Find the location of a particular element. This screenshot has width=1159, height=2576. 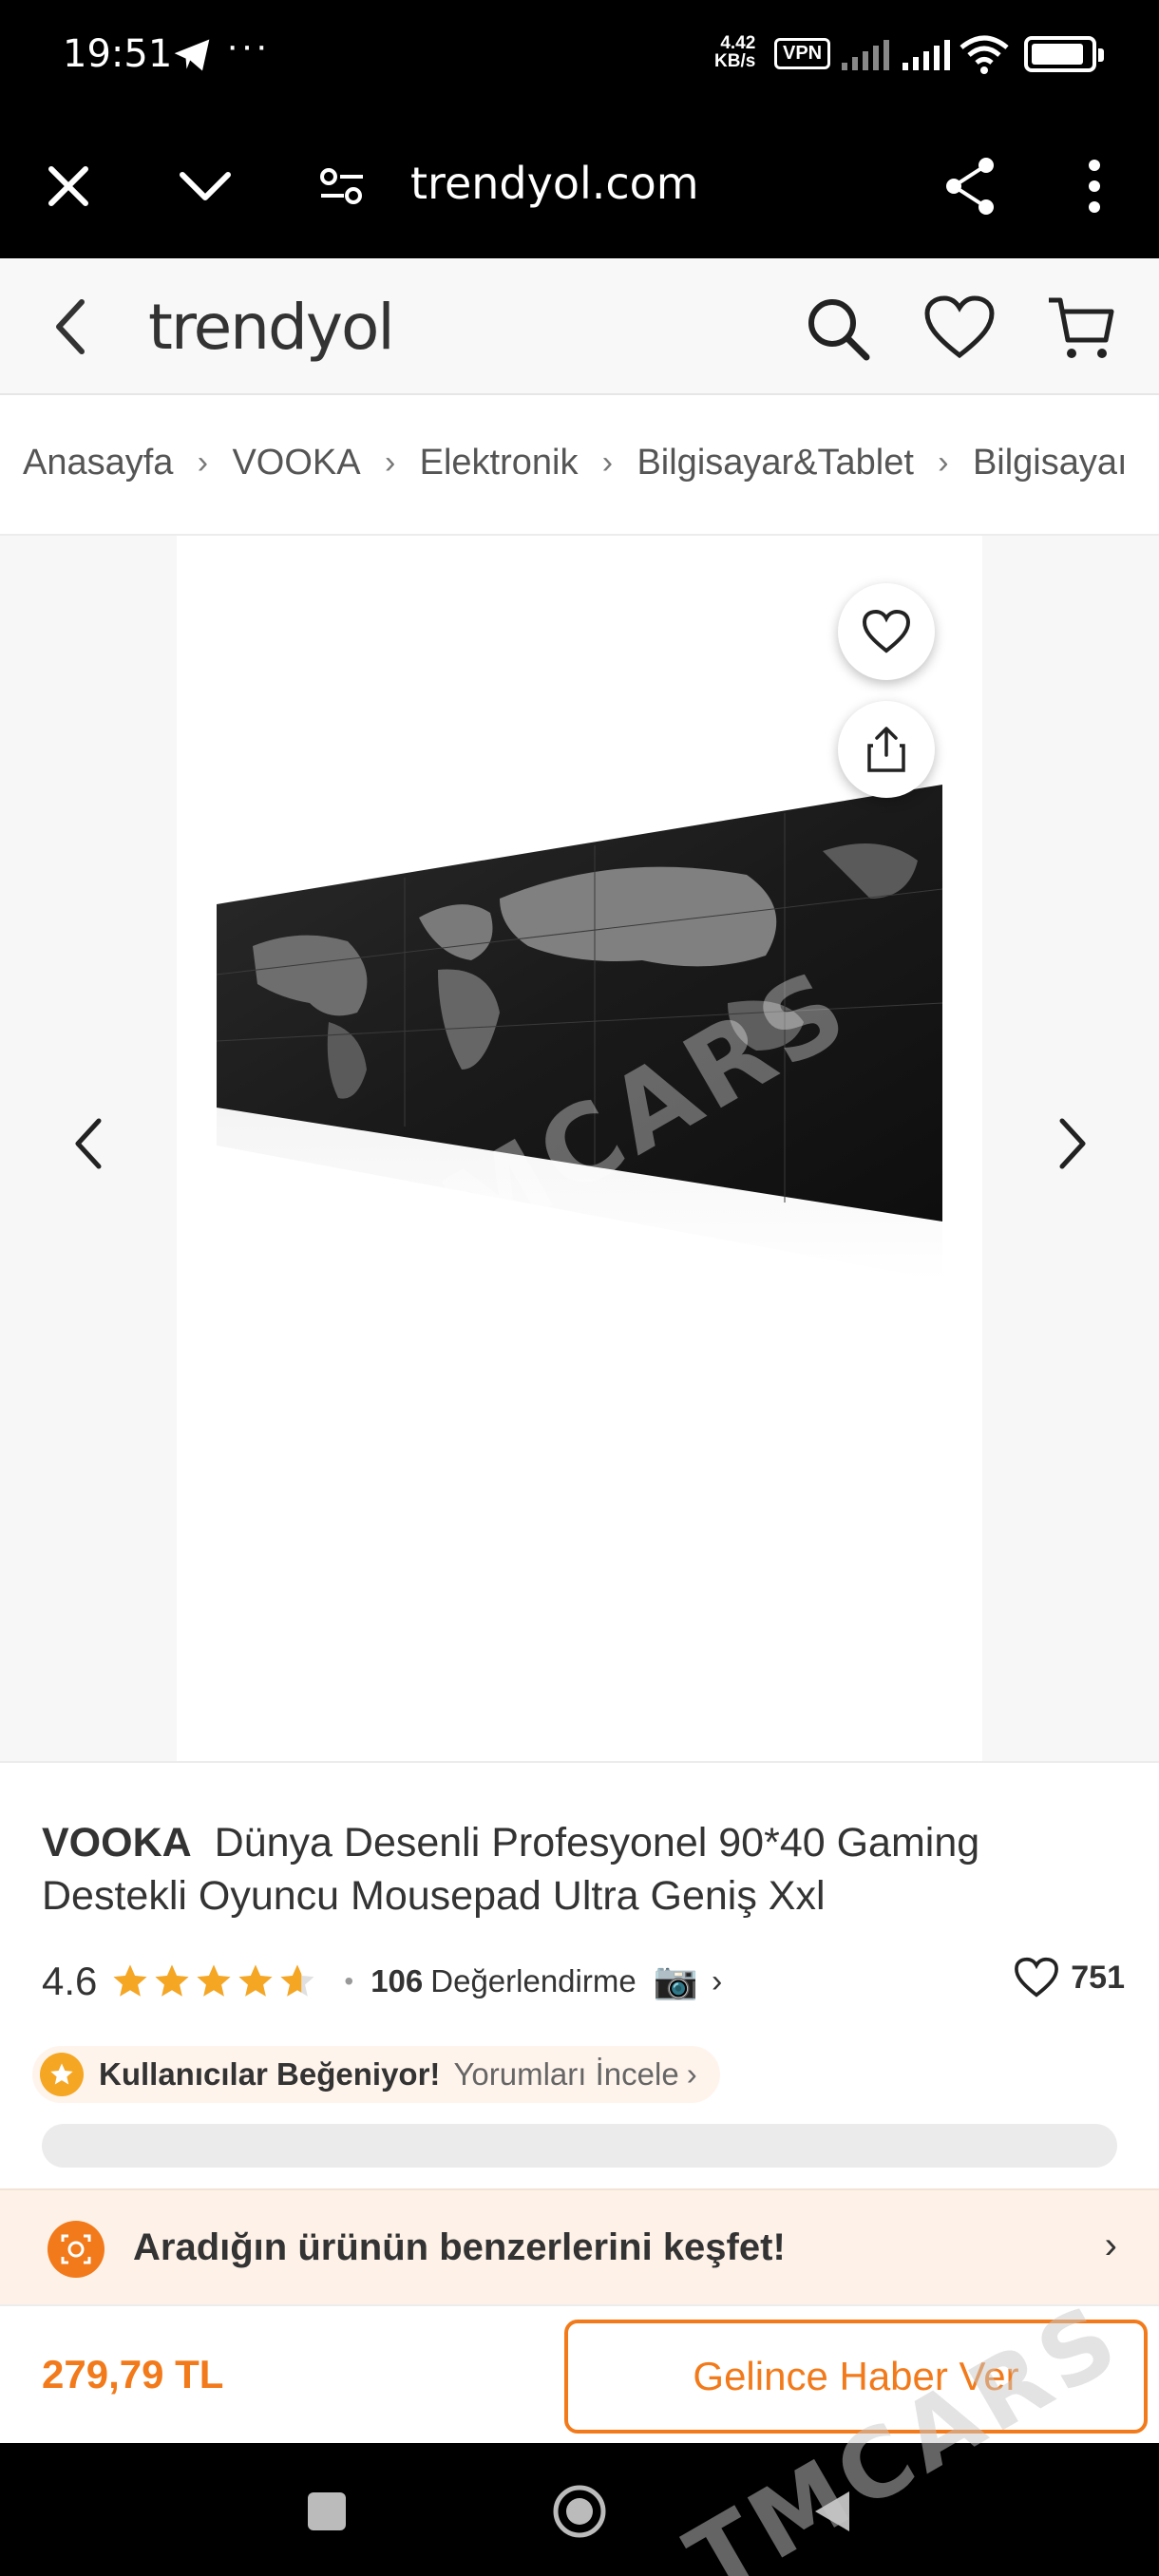

network-speed: 4.42 KB/s is located at coordinates (734, 52).